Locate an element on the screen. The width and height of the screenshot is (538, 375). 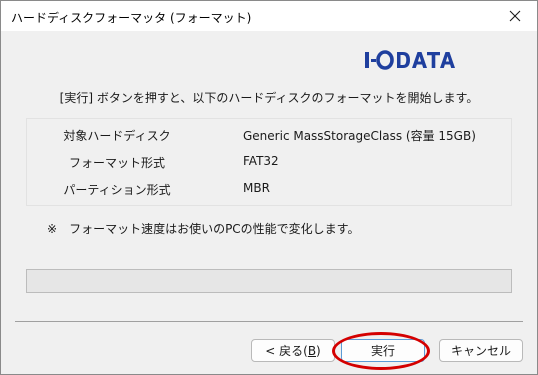
note-text: フォーマット速度はお使いのPCの性能で変化します。 is located at coordinates (214, 229).